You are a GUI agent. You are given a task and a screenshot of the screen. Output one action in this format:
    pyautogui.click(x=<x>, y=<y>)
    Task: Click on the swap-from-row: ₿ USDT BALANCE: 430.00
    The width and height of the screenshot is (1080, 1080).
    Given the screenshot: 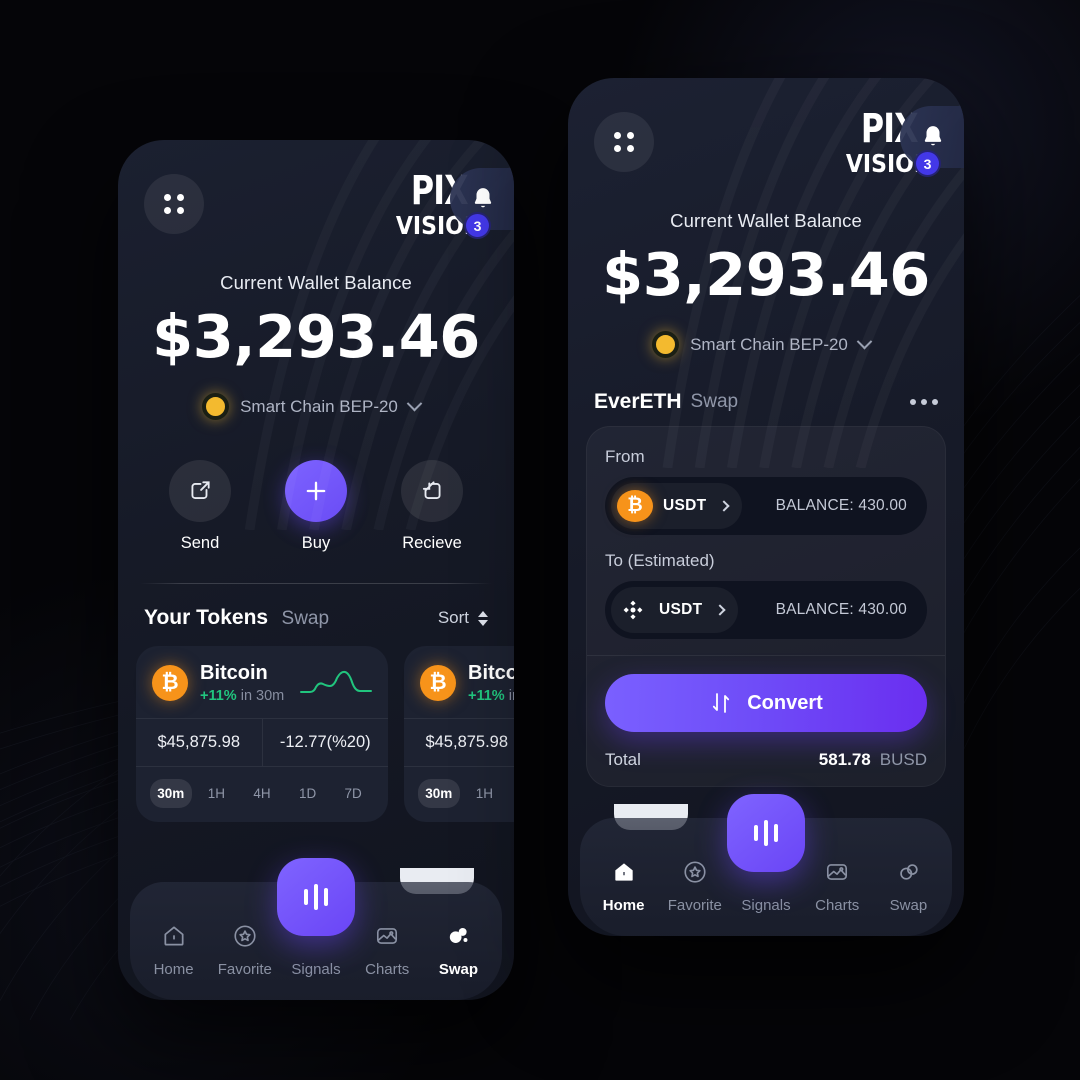 What is the action you would take?
    pyautogui.click(x=766, y=506)
    